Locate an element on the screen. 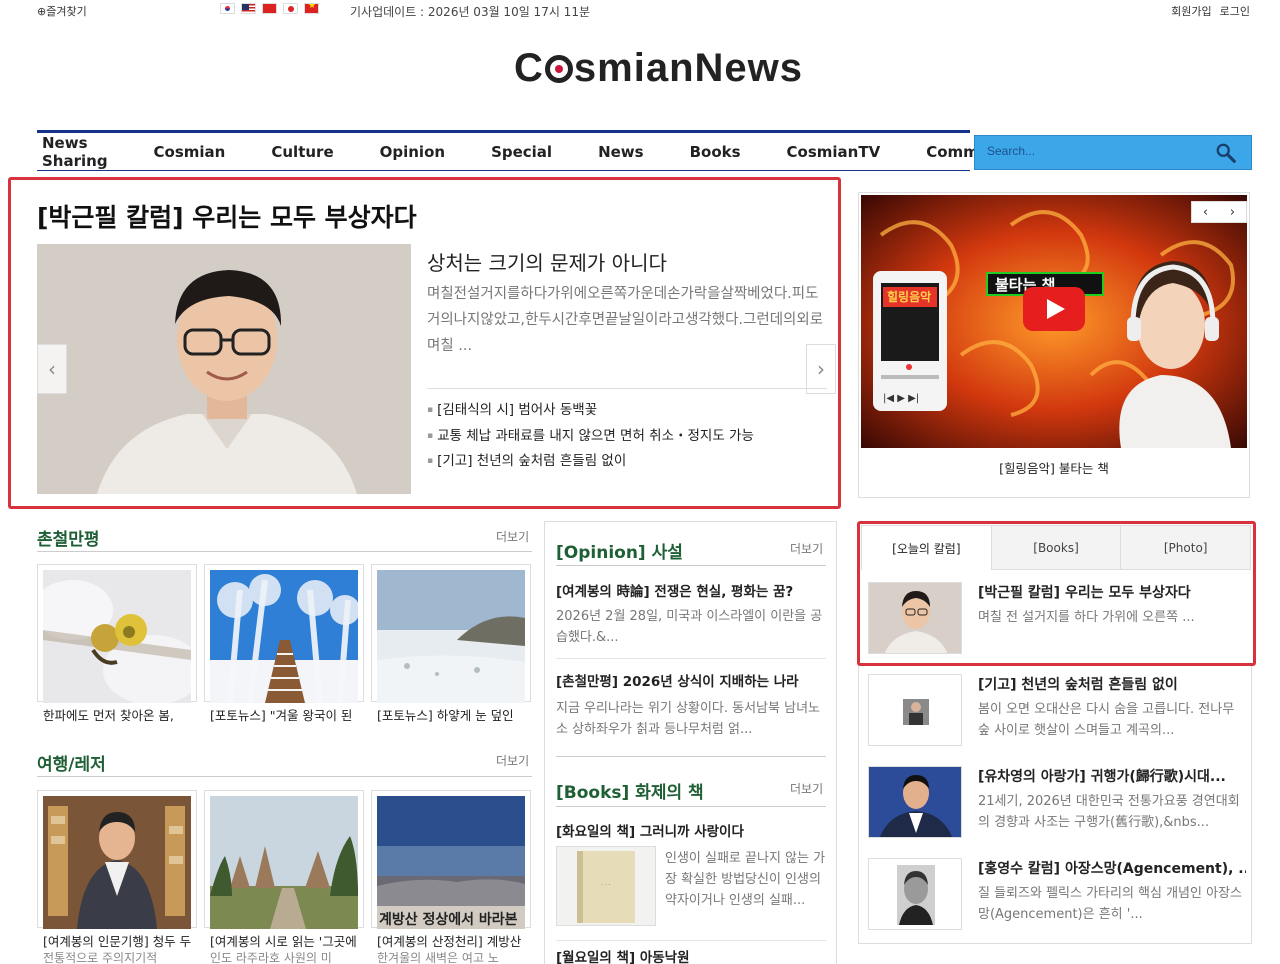 This screenshot has height=964, width=1280. thumb-overlay-text: 계방산 정상에서 바라본 is located at coordinates (448, 919).